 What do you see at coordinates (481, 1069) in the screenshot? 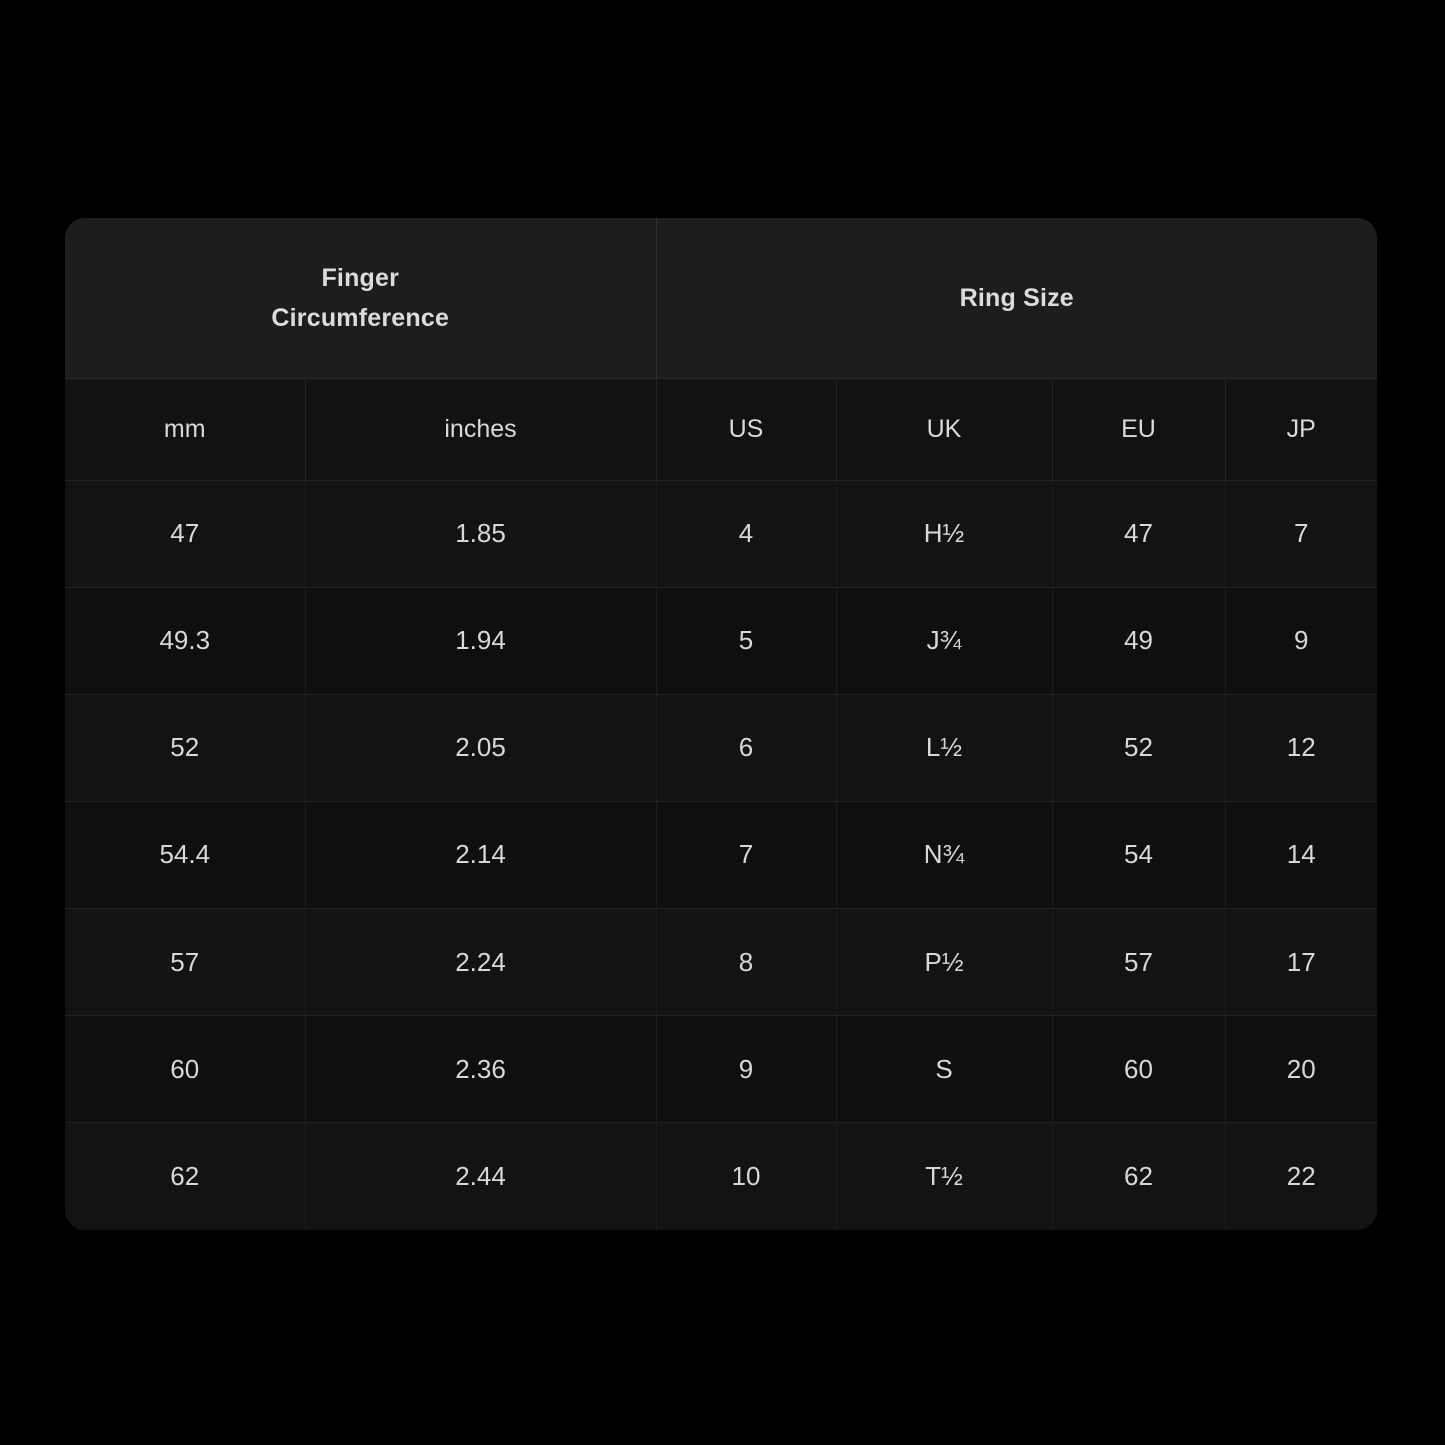
I see `cell-inches: 2.36` at bounding box center [481, 1069].